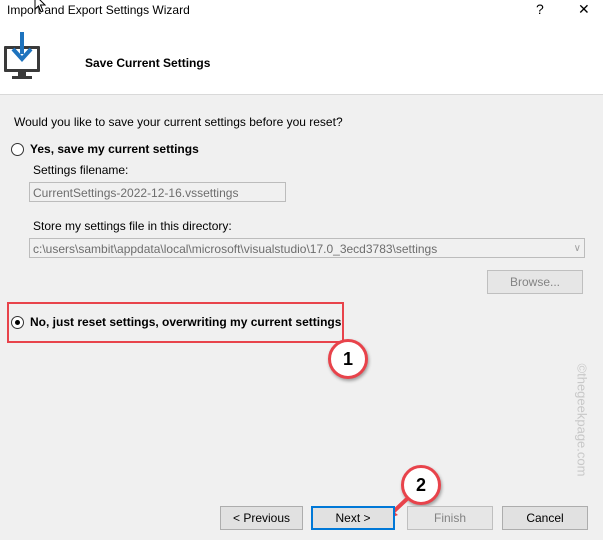  What do you see at coordinates (301, 11) in the screenshot?
I see `title-bar: Import and Export Settings Wizard ? ✕` at bounding box center [301, 11].